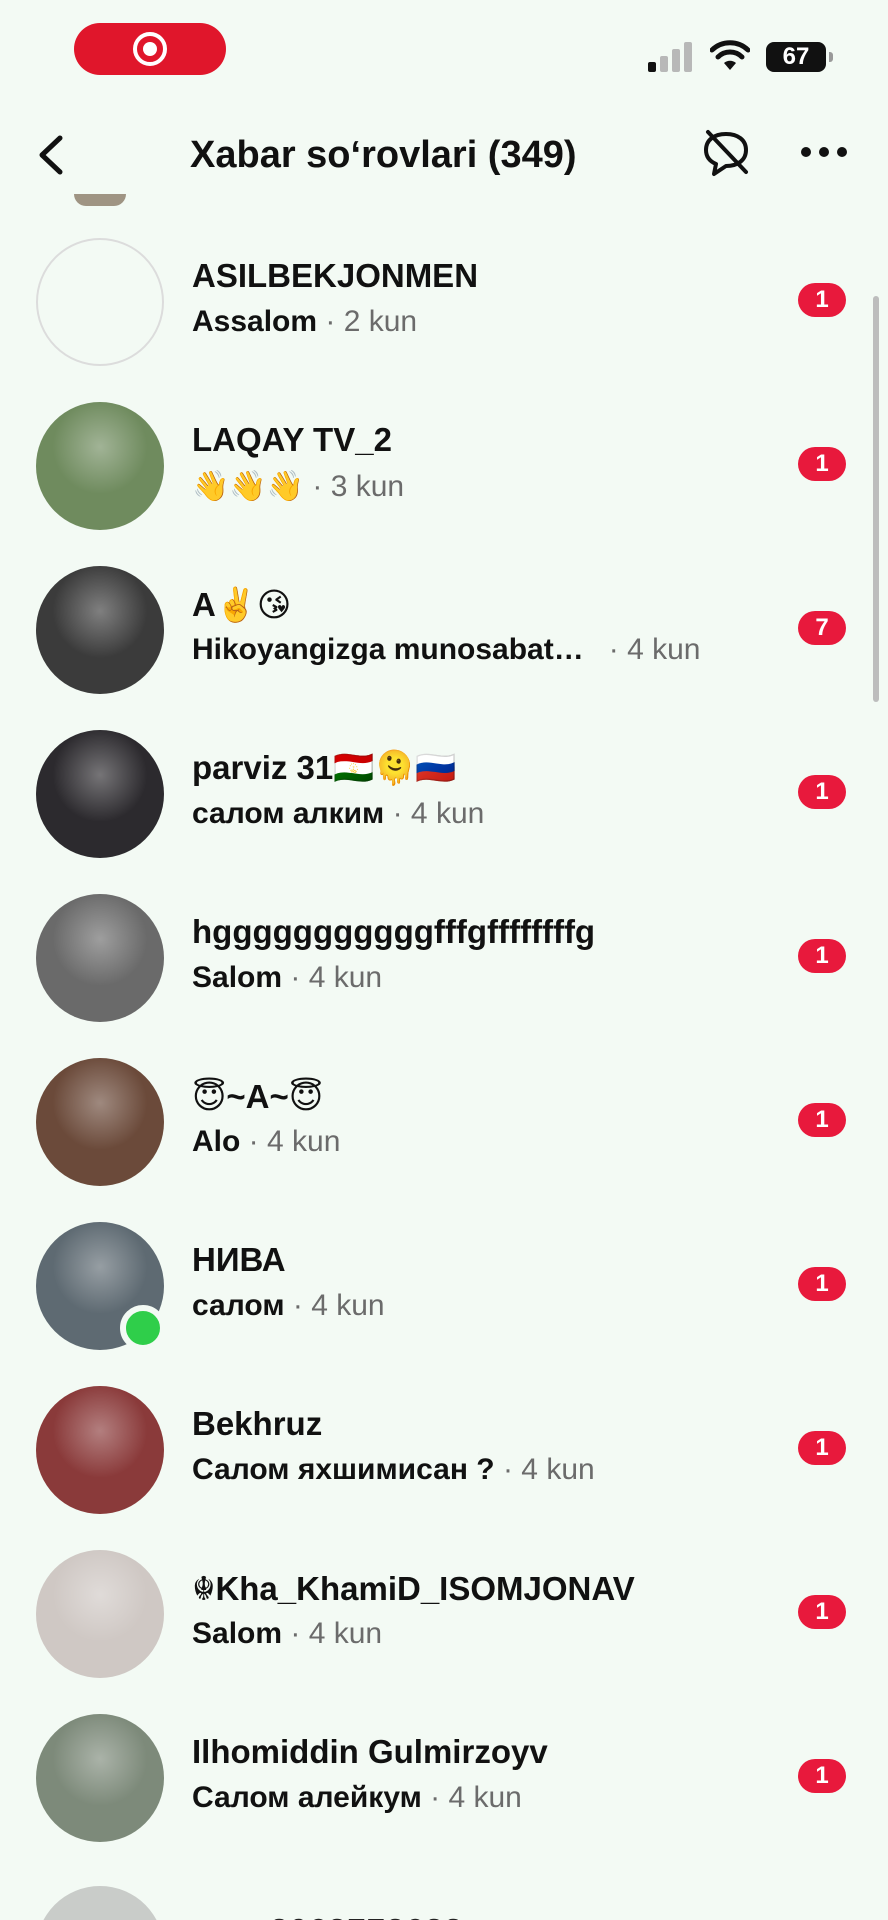 The height and width of the screenshot is (1920, 888). Describe the element at coordinates (444, 1903) in the screenshot. I see `list-item: 2063773633` at that location.